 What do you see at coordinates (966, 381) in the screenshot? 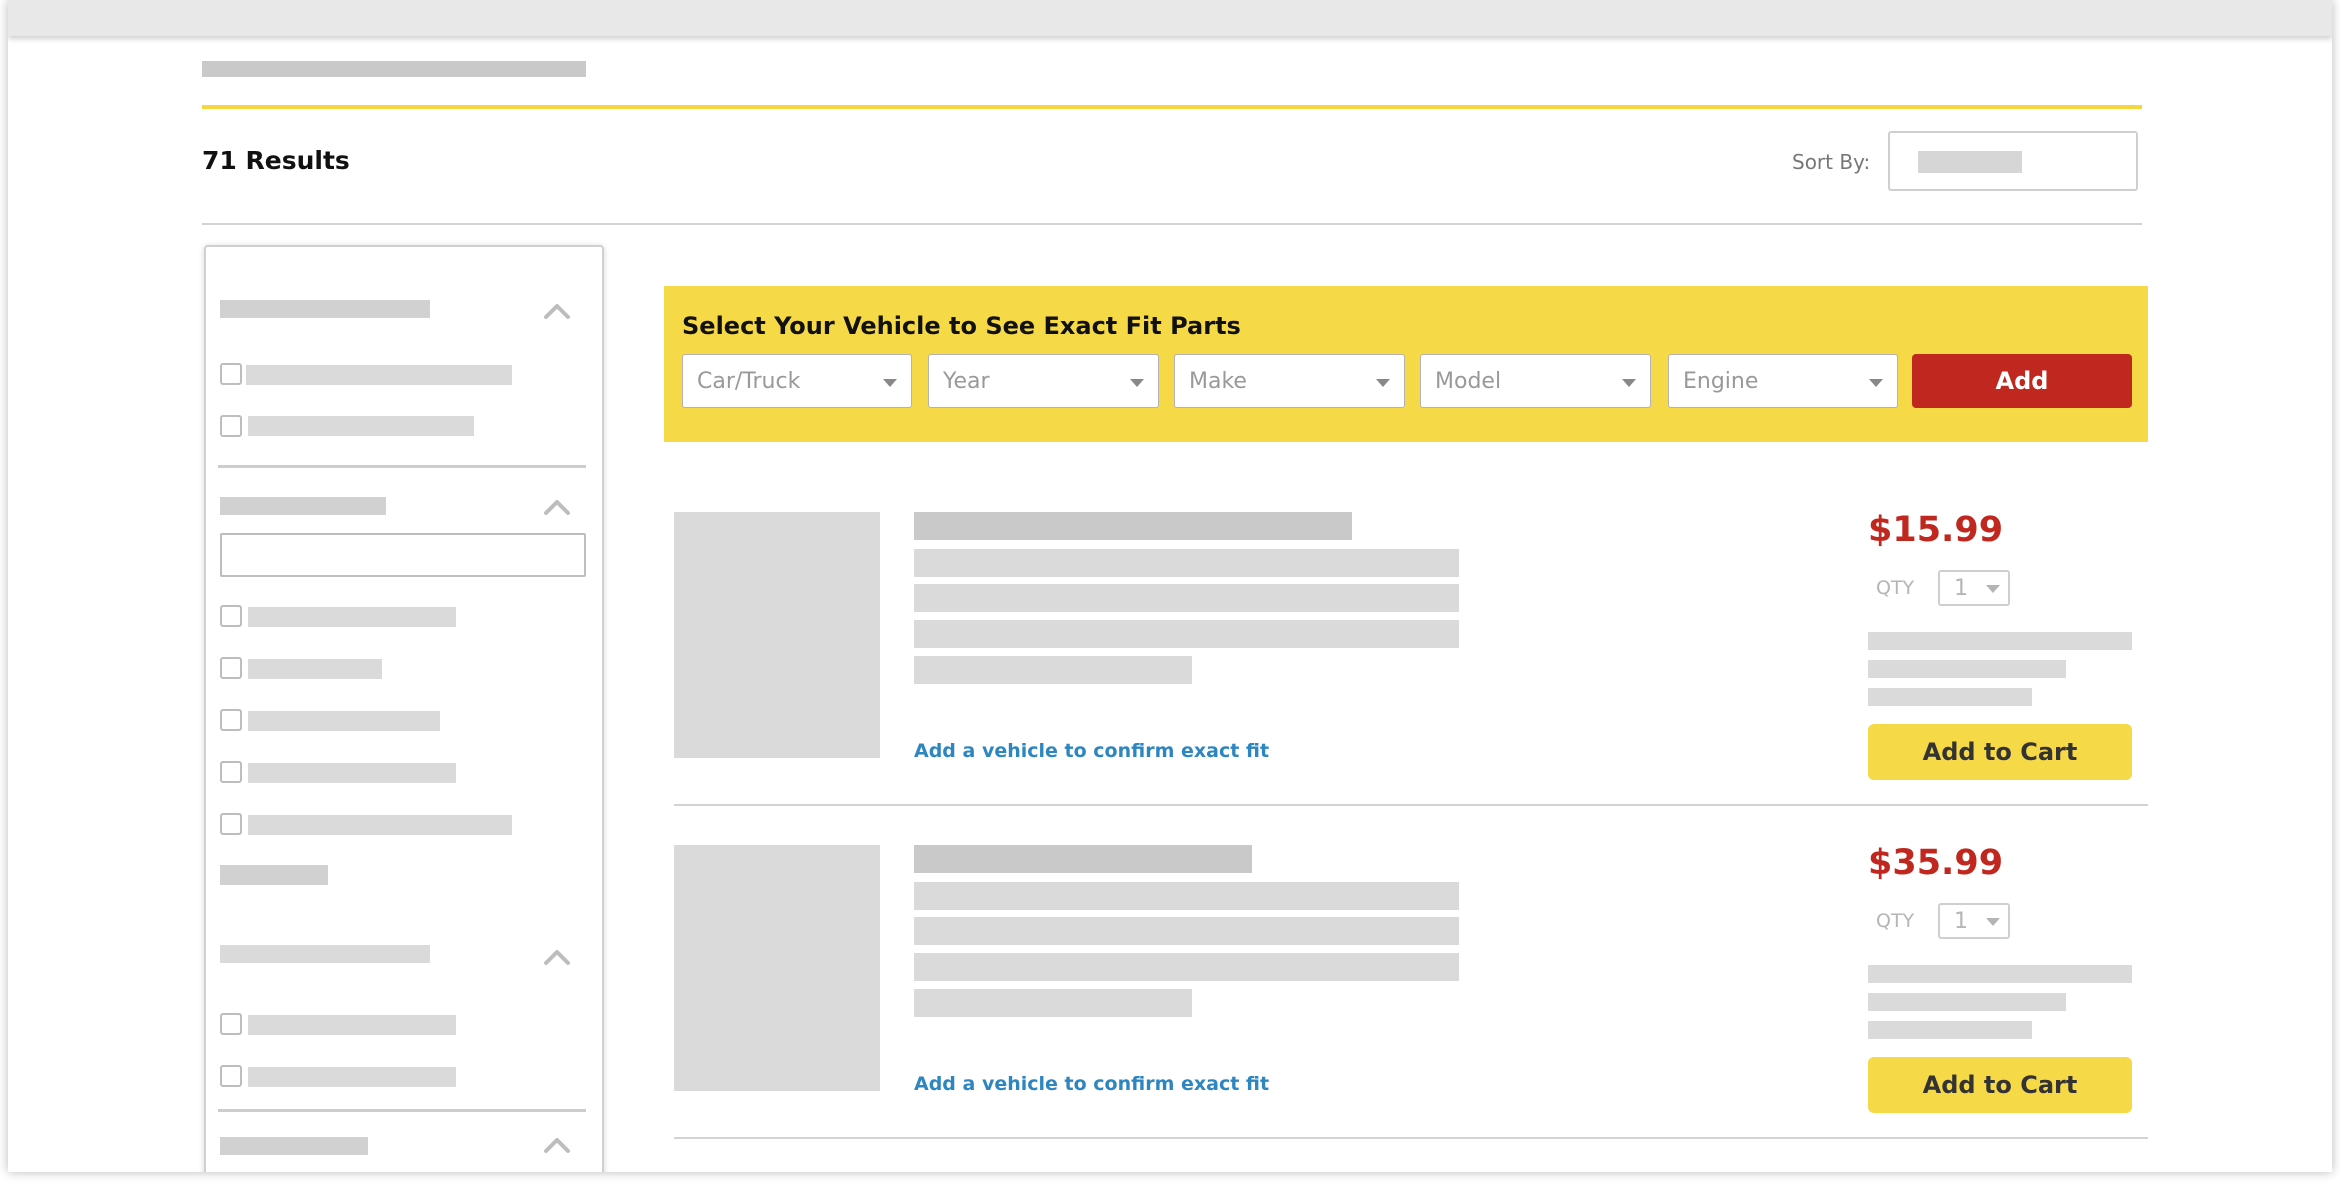
I see `select-label: Year` at bounding box center [966, 381].